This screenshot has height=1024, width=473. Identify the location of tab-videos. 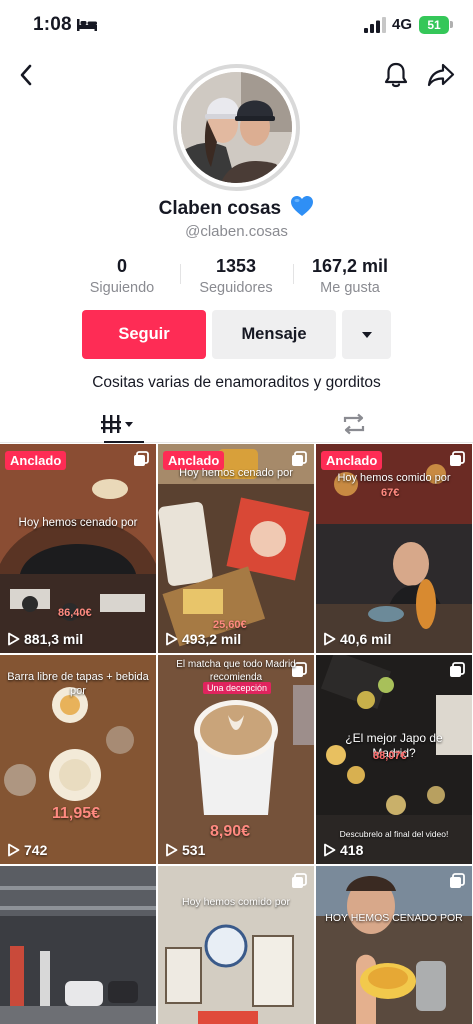
(118, 424).